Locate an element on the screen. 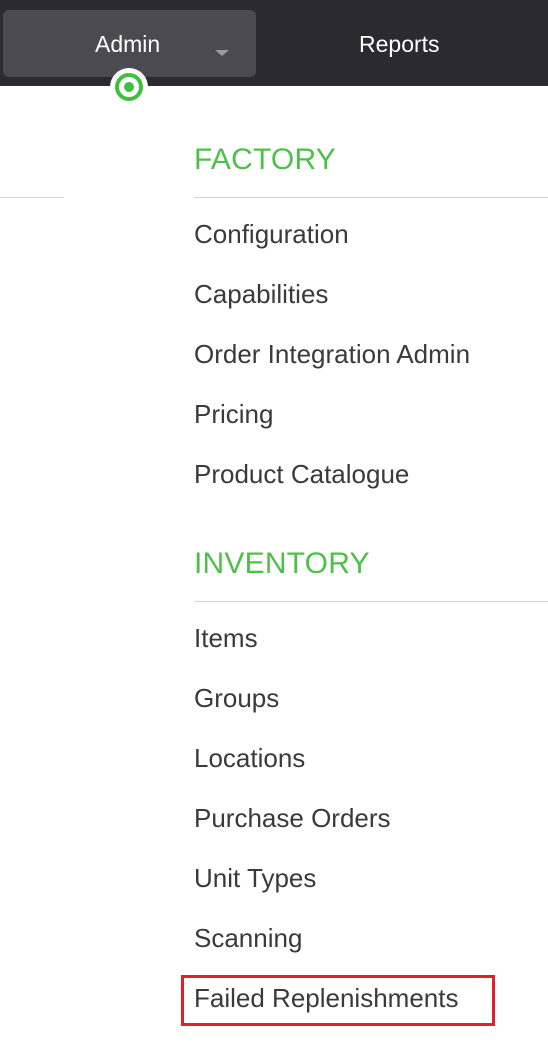  nav-reports: Reports is located at coordinates (402, 43).